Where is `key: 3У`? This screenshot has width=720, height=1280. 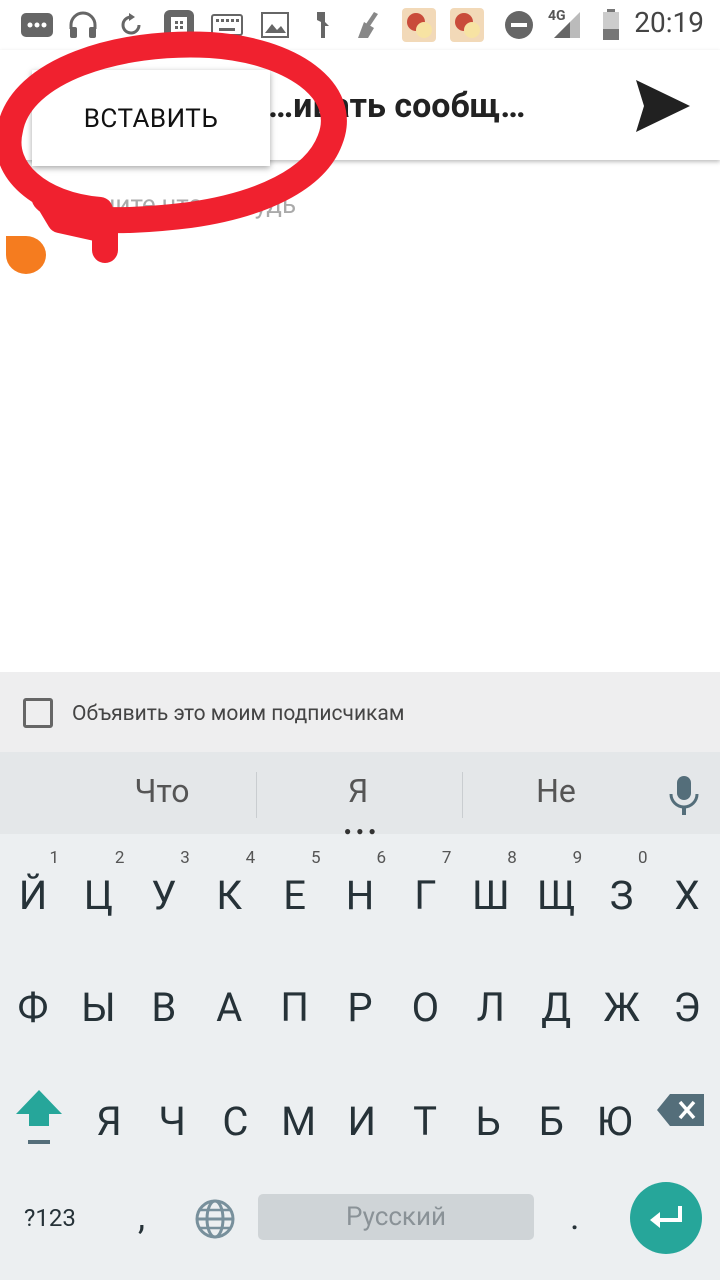 key: 3У is located at coordinates (164, 888).